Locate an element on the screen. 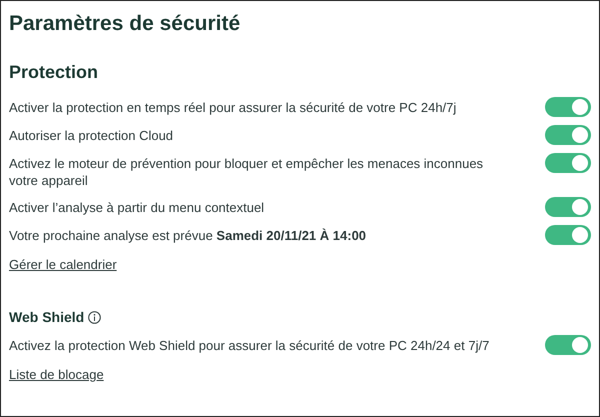 This screenshot has width=600, height=417. setting-label: Votre prochaine analyse est prévue Samedi 20/11/21 À 14:00 is located at coordinates (188, 235).